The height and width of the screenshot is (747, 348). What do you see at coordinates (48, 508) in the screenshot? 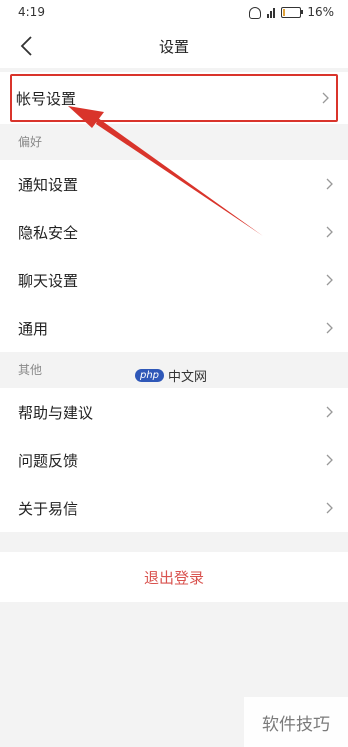
I see `row-label: 关于易信` at bounding box center [48, 508].